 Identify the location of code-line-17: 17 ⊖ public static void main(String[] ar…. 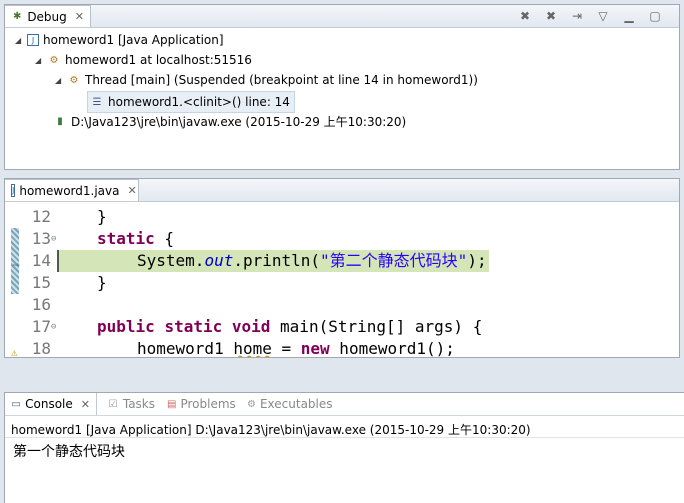
(342, 327).